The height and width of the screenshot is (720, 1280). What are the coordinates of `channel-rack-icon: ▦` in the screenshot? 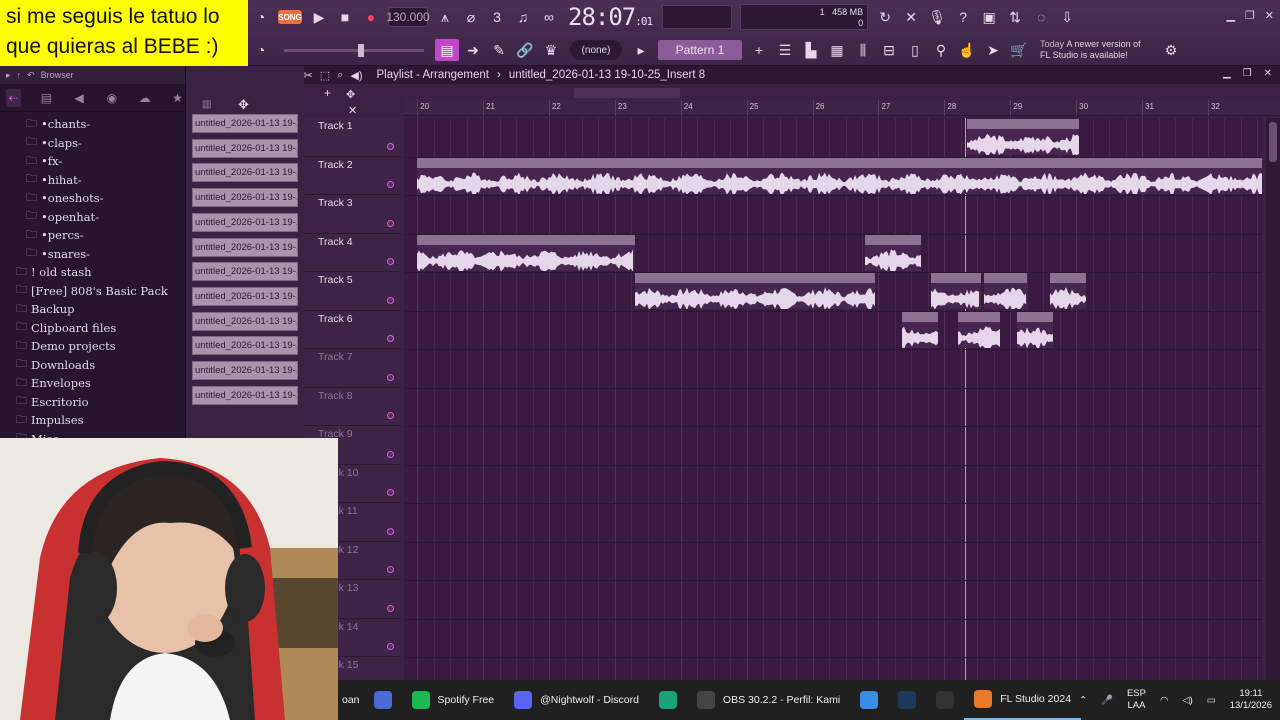 It's located at (837, 50).